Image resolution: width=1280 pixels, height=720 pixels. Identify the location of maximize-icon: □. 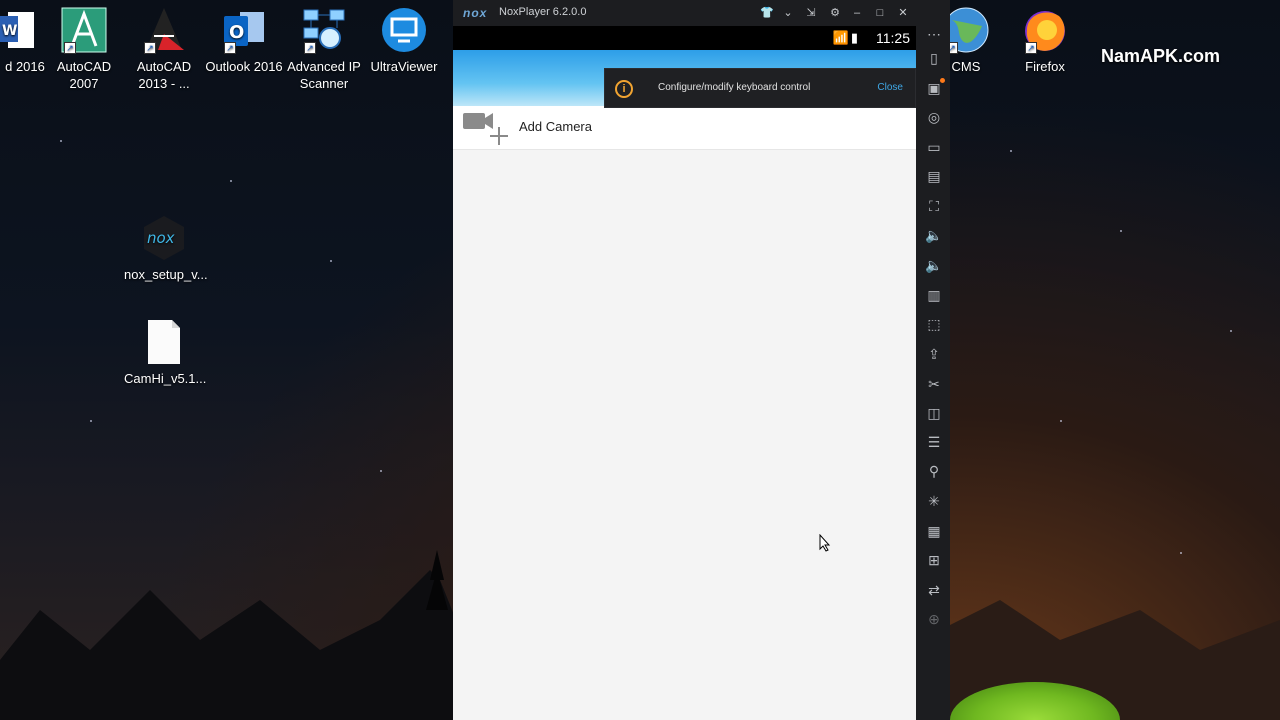
(880, 13).